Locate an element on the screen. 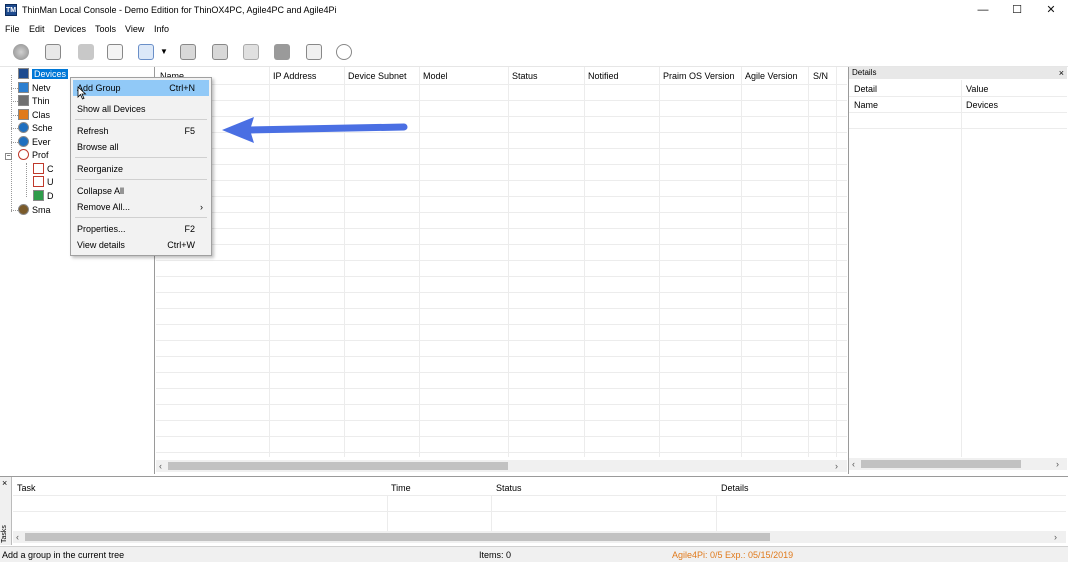  col-header-agile: Agile Version is located at coordinates (771, 76).